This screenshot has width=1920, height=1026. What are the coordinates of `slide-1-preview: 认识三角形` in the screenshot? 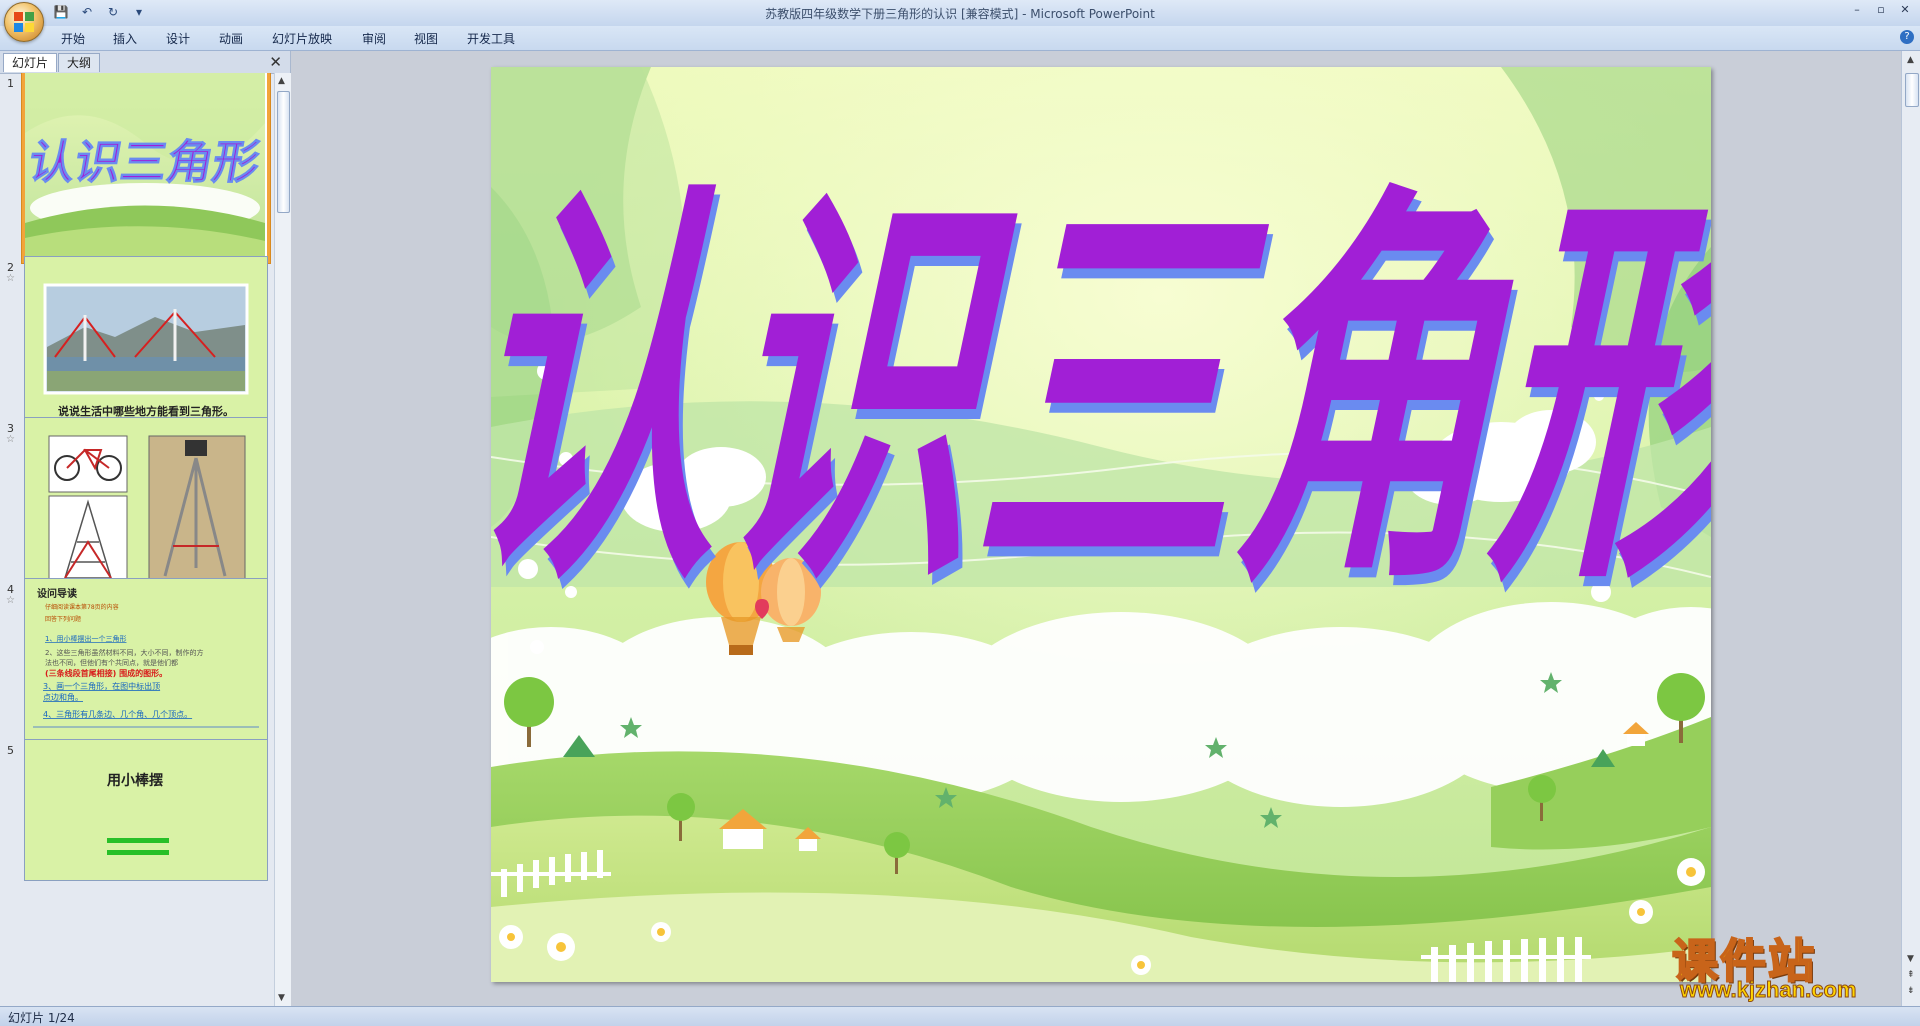 It's located at (145, 166).